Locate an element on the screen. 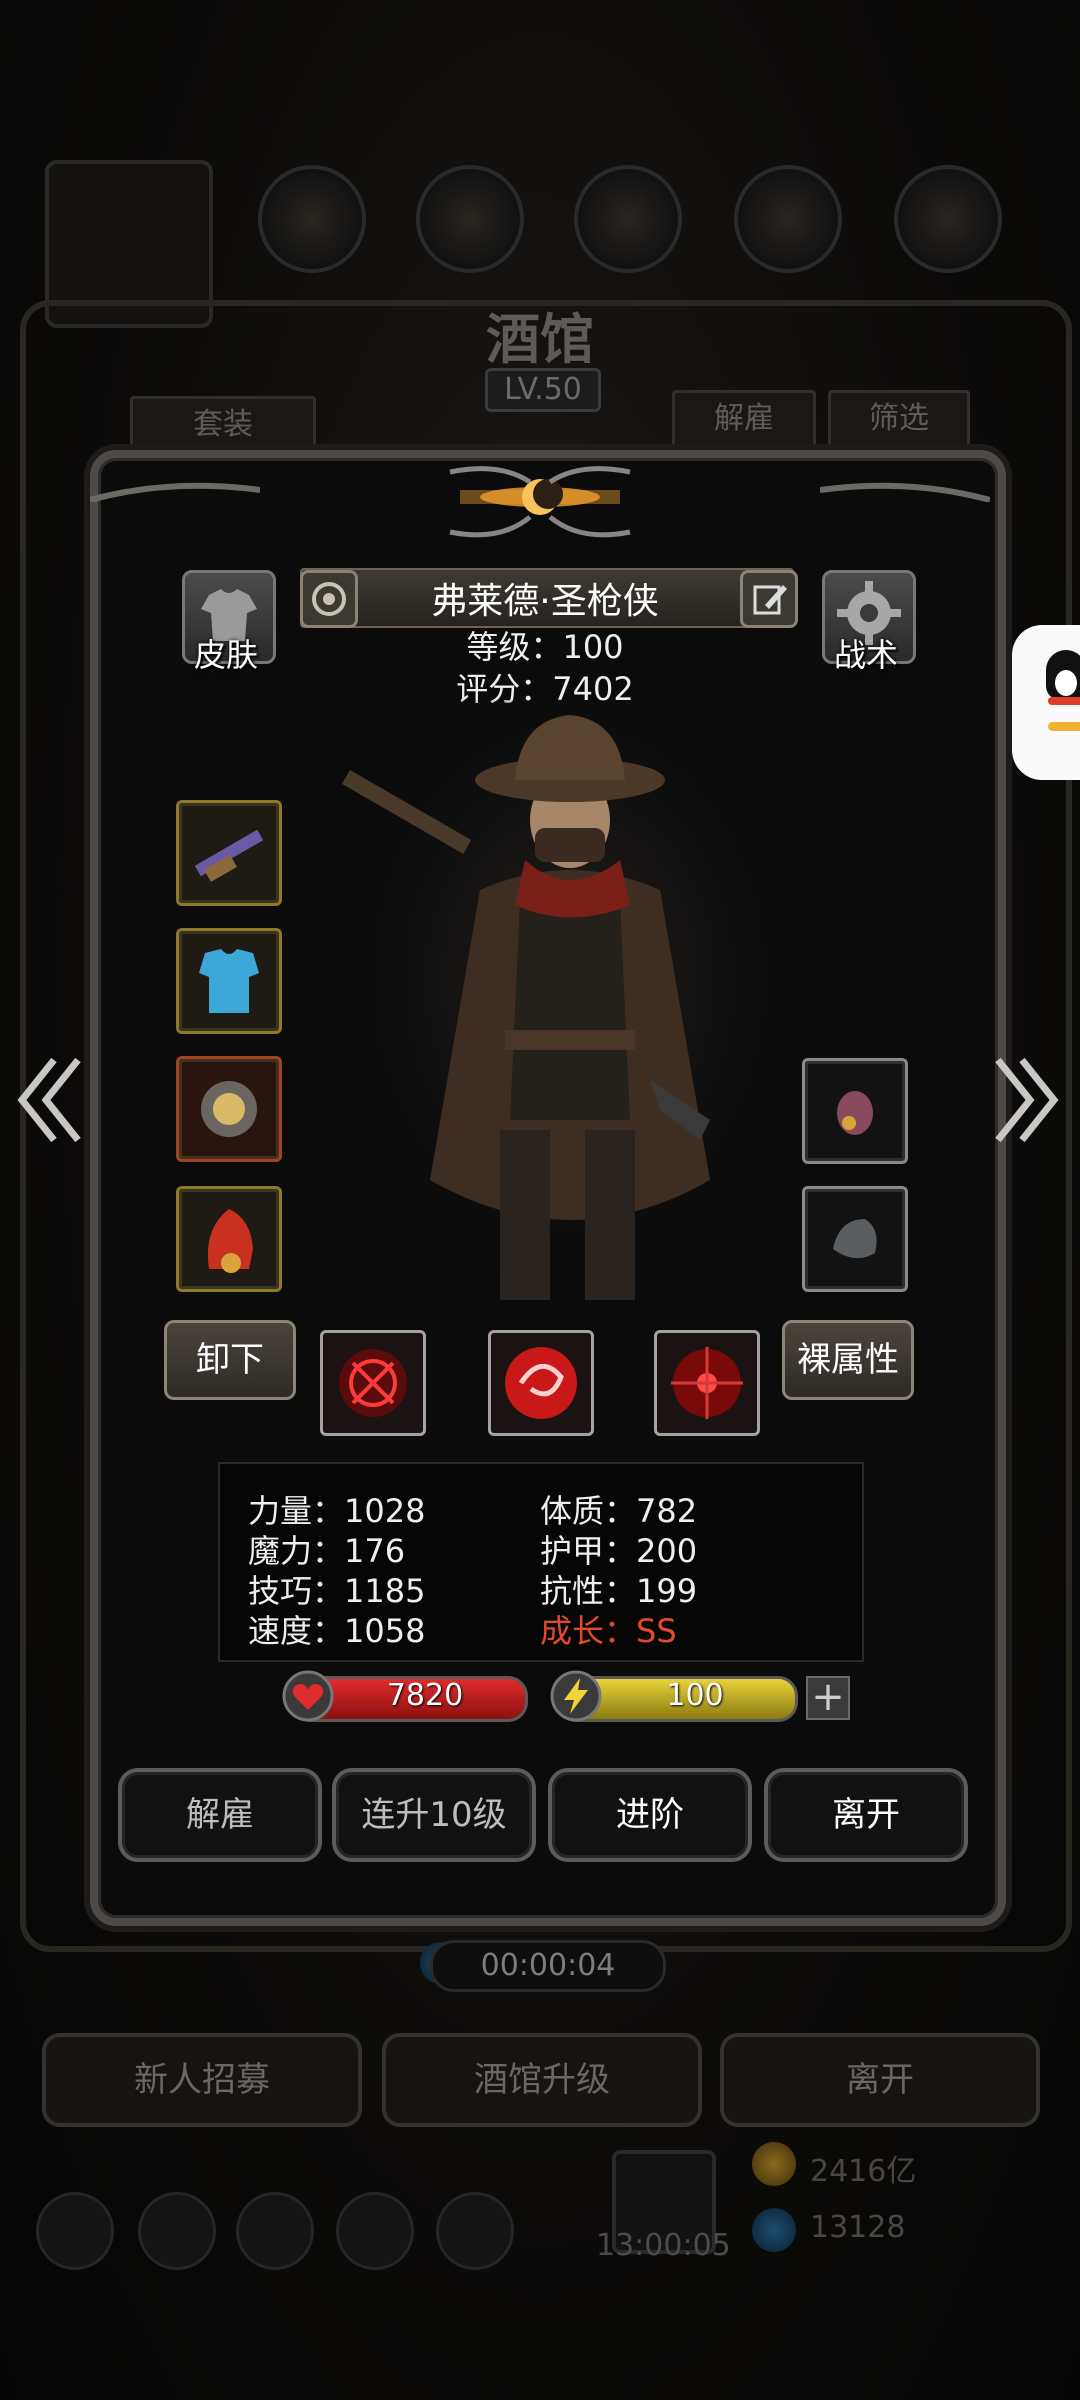 The height and width of the screenshot is (2400, 1080). rifle-icon is located at coordinates (229, 855).